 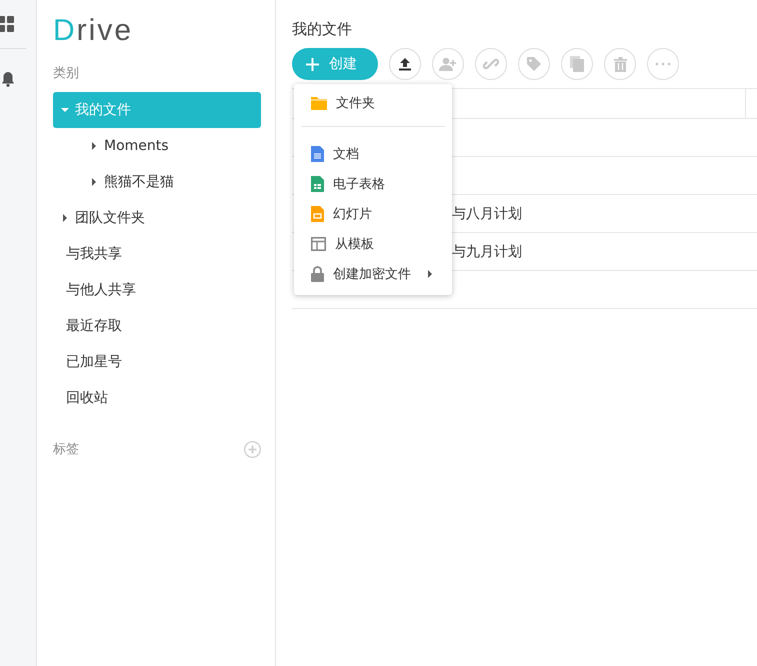 I want to click on lock-icon, so click(x=317, y=274).